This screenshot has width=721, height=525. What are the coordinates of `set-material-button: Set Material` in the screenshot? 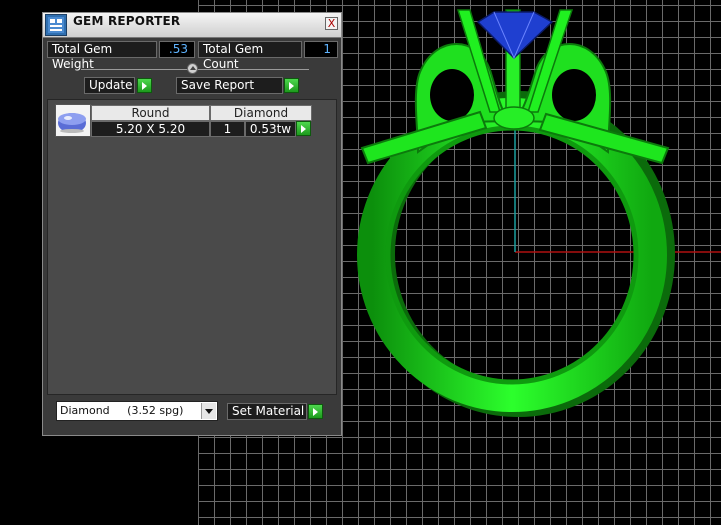 It's located at (267, 411).